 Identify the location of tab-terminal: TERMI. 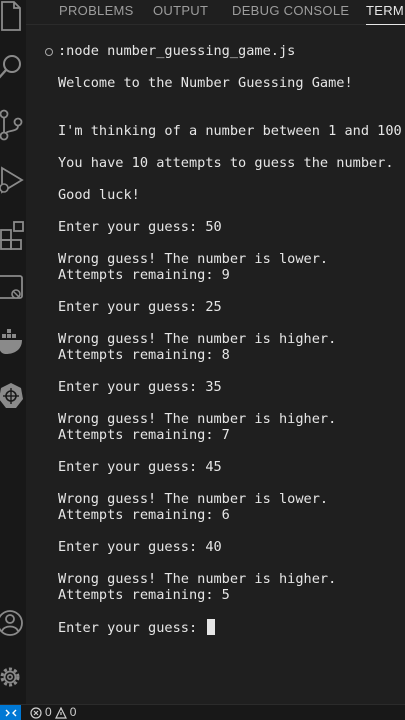
(385, 12).